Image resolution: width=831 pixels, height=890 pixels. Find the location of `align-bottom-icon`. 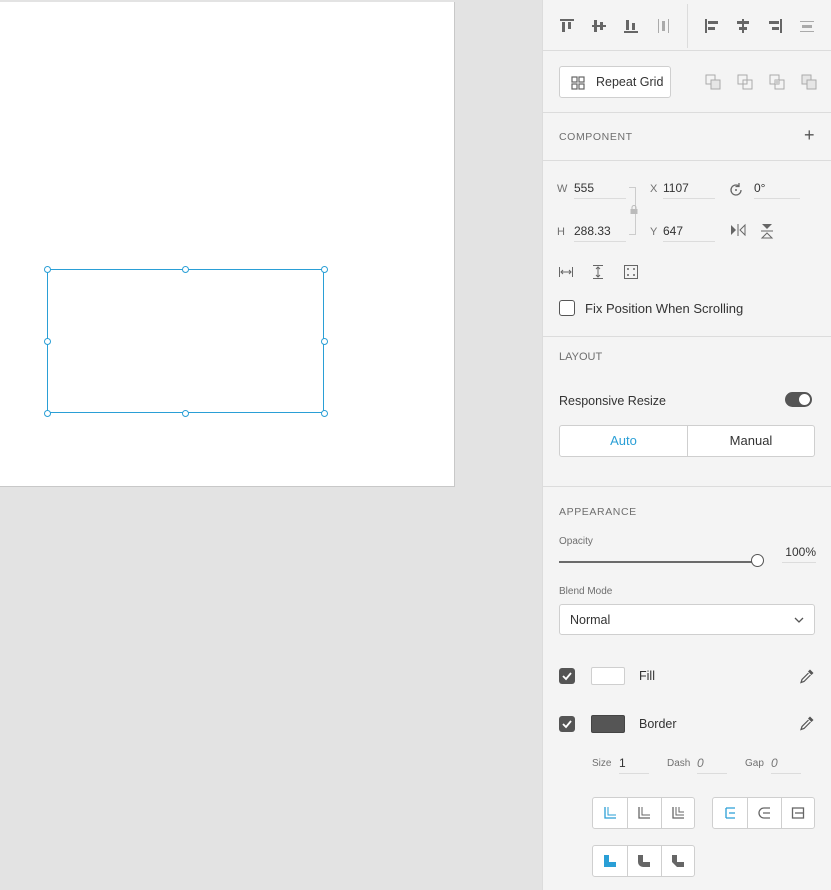

align-bottom-icon is located at coordinates (631, 26).